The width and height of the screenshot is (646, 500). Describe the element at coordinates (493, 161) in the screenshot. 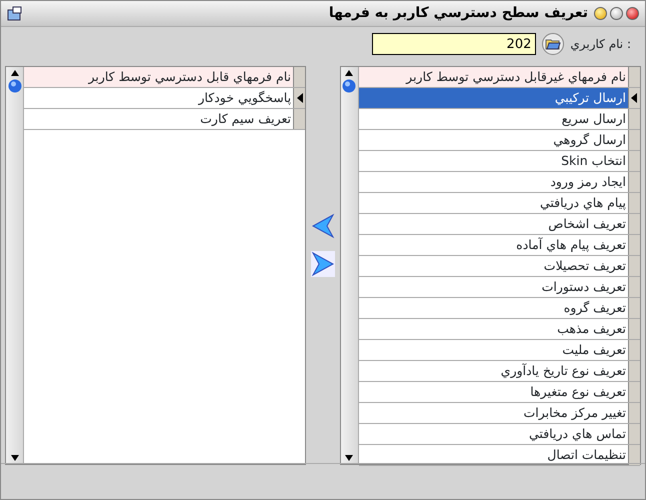

I see `grid-cell: انتخاب Skin` at that location.